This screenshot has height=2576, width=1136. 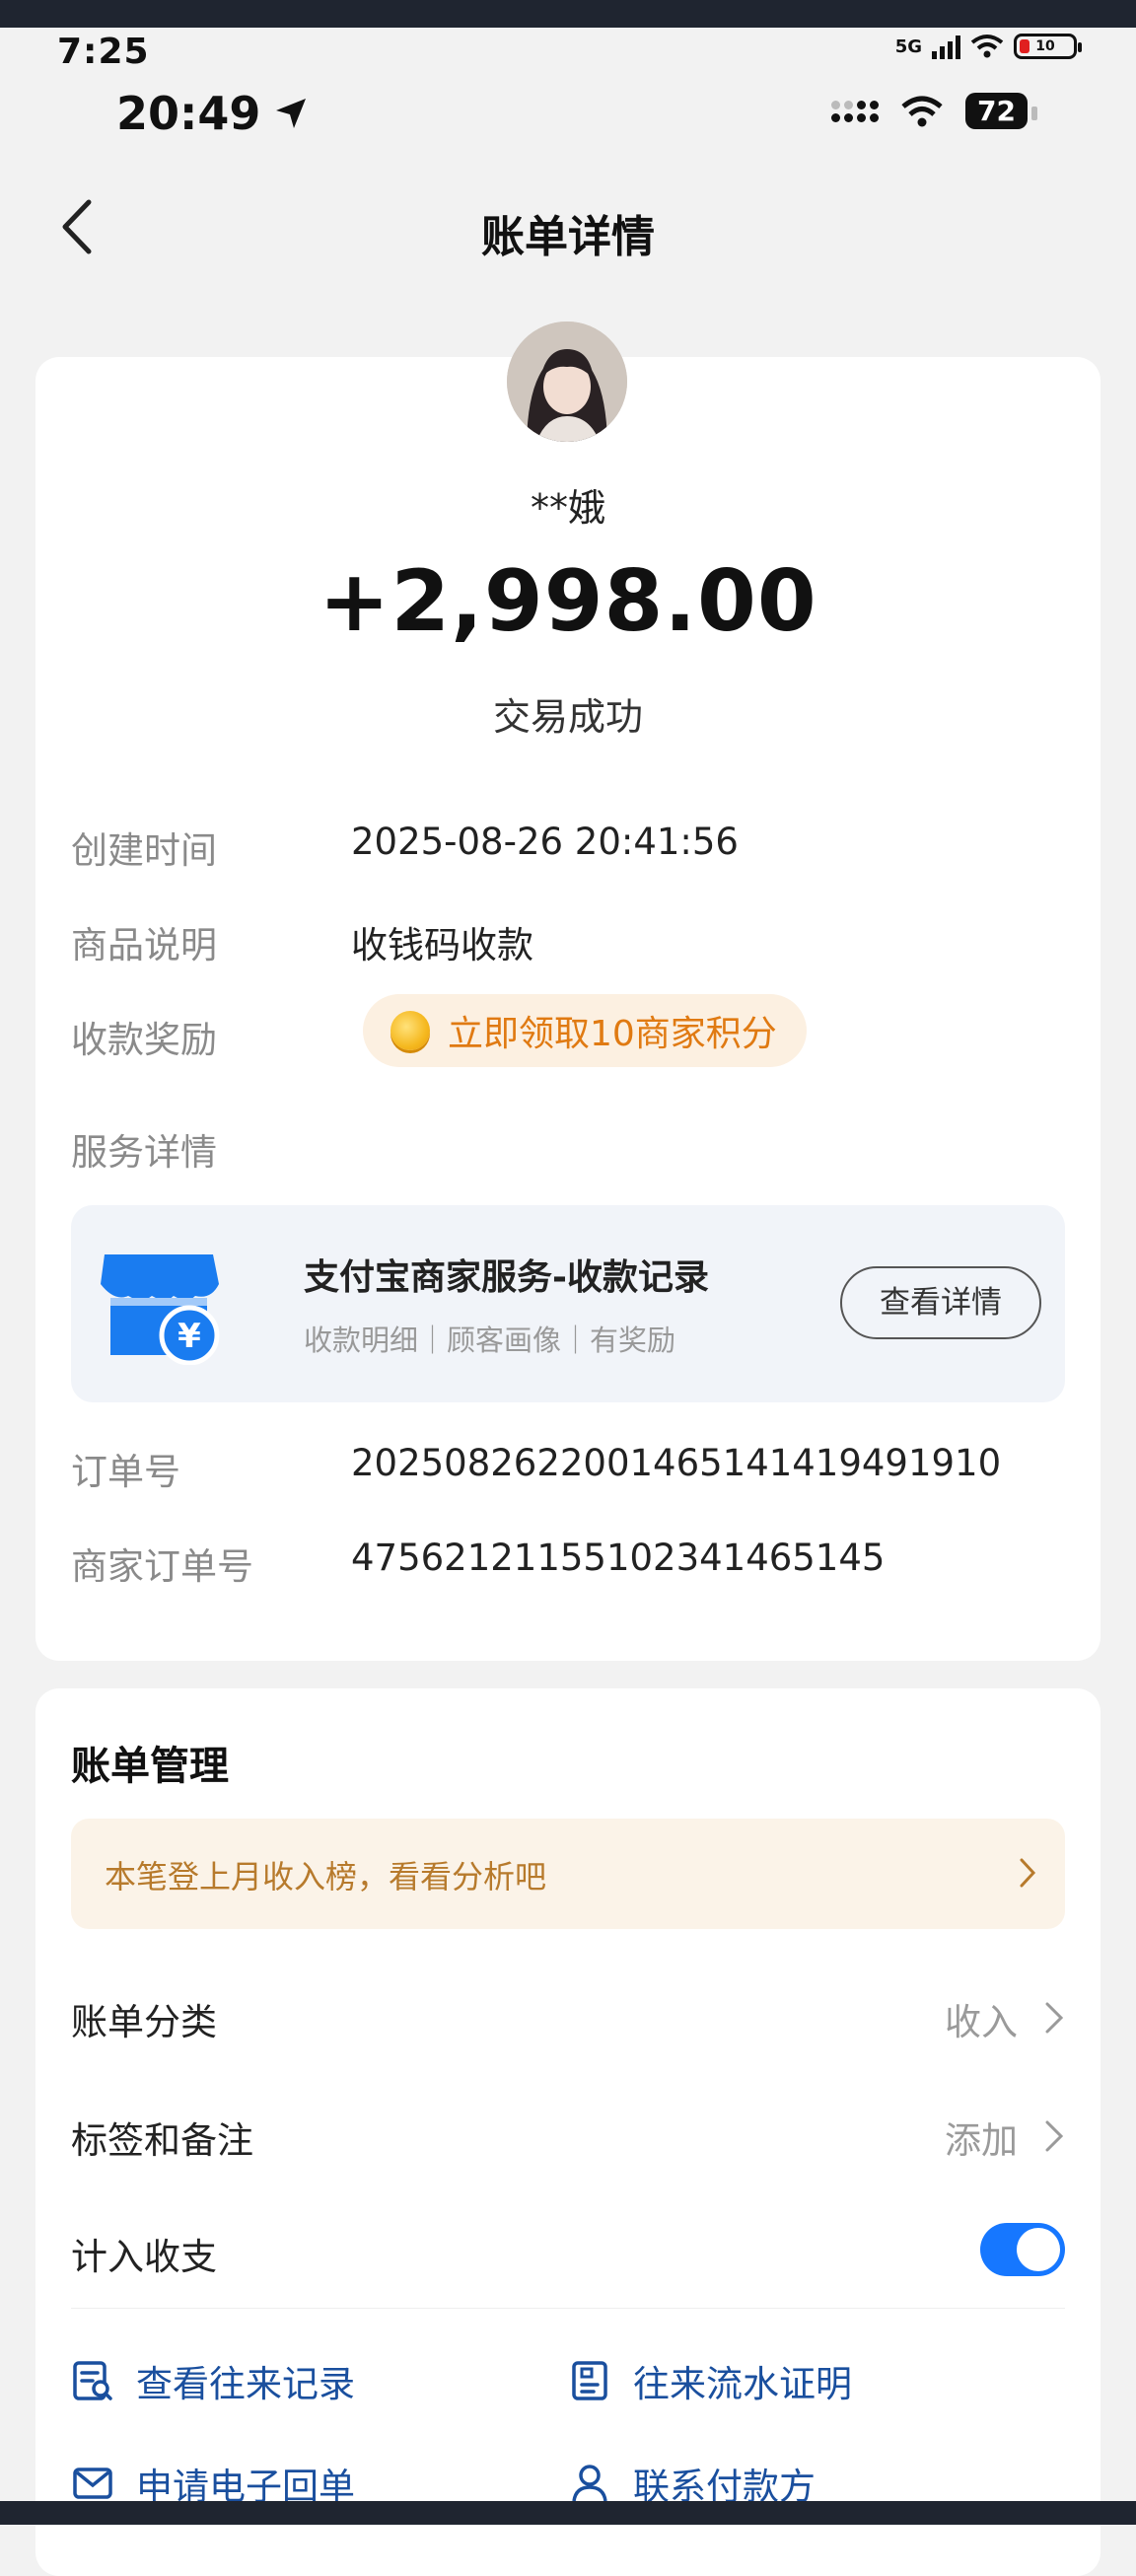 I want to click on service-title: 支付宝商家服务-收款记录, so click(x=506, y=1277).